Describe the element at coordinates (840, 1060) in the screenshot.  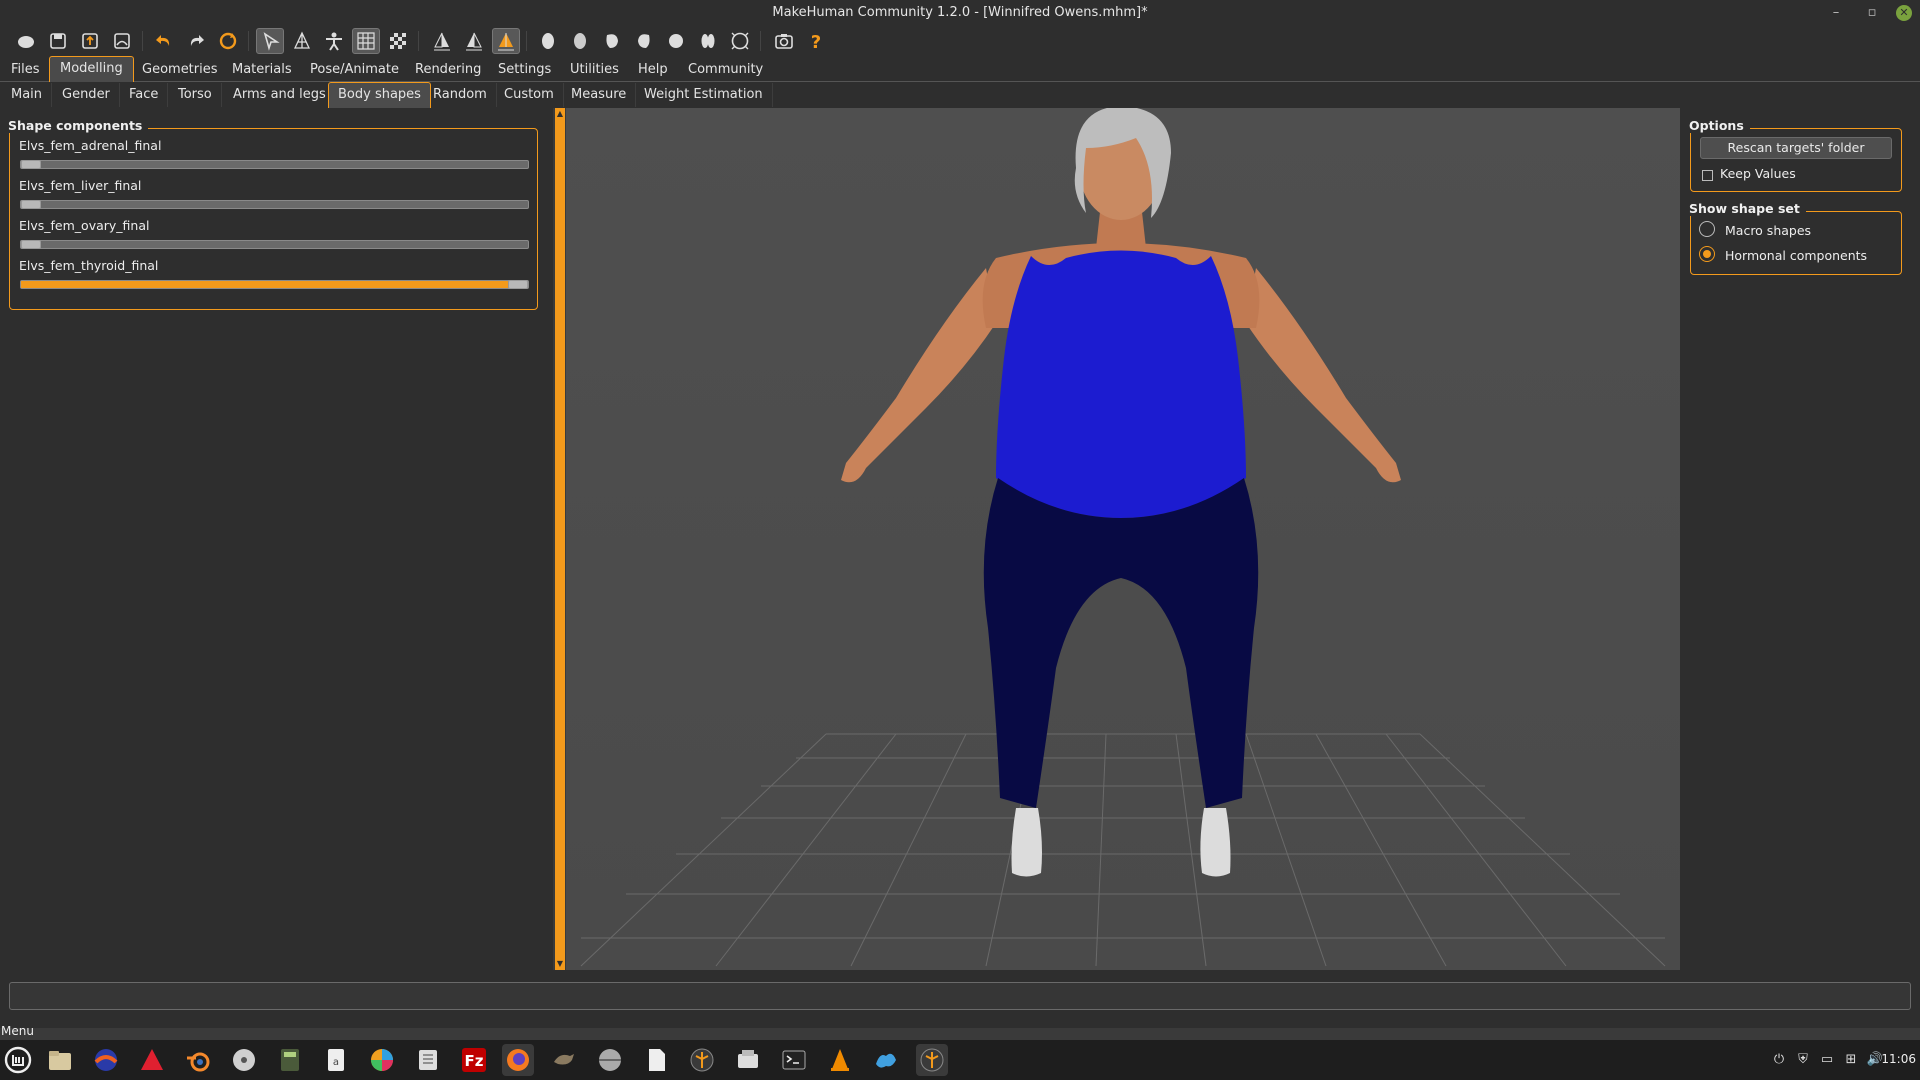
I see `vlc-icon` at that location.